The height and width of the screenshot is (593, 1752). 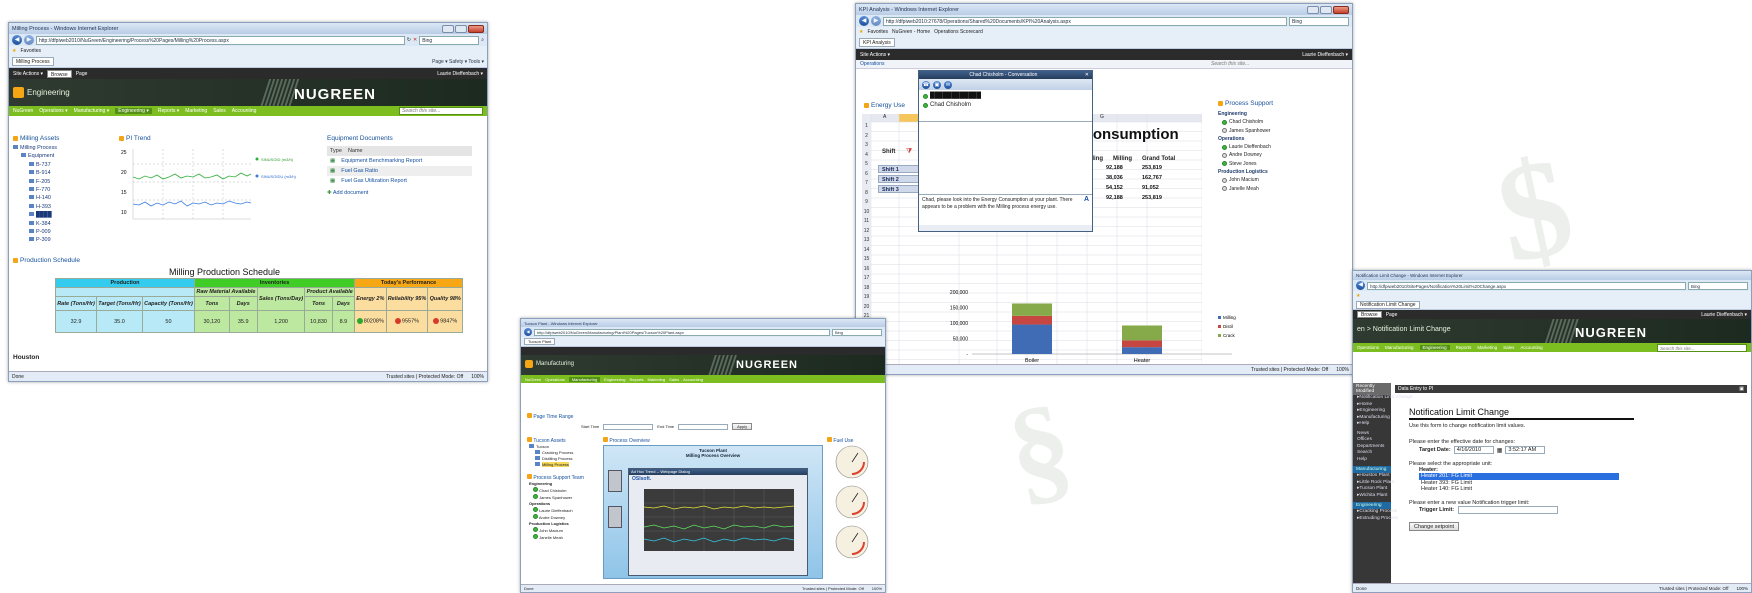 What do you see at coordinates (168, 111) in the screenshot?
I see `nav-item: Reports ▾` at bounding box center [168, 111].